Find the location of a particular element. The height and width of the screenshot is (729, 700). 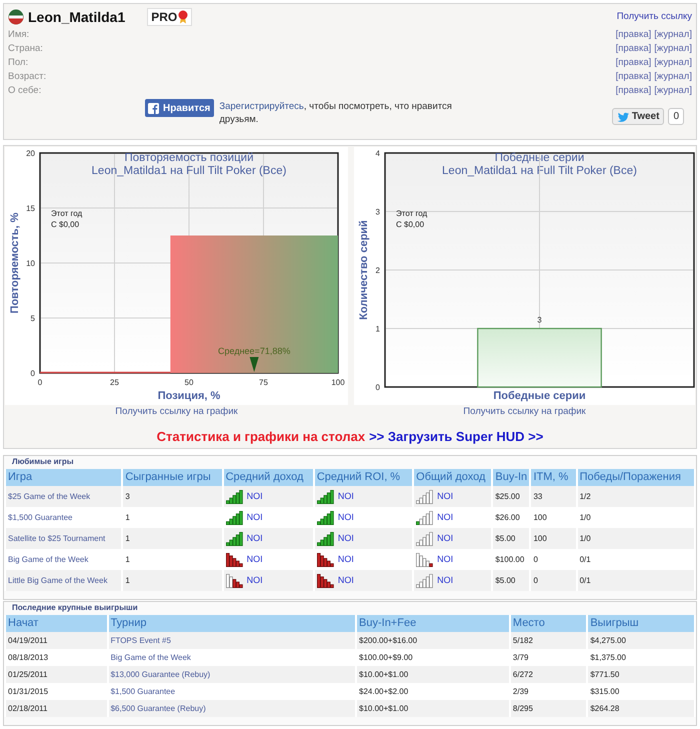

table-cell: 1 is located at coordinates (172, 538).